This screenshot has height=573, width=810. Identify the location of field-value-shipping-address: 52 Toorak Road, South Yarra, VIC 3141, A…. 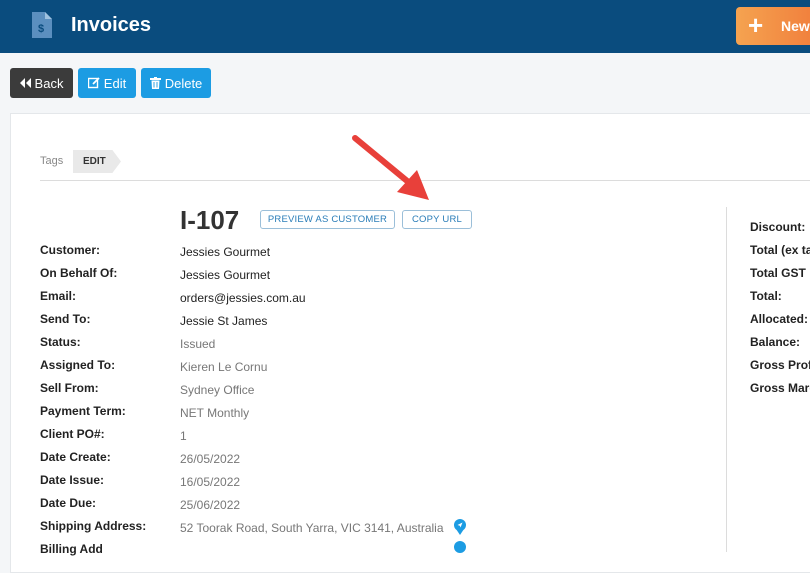
(312, 528).